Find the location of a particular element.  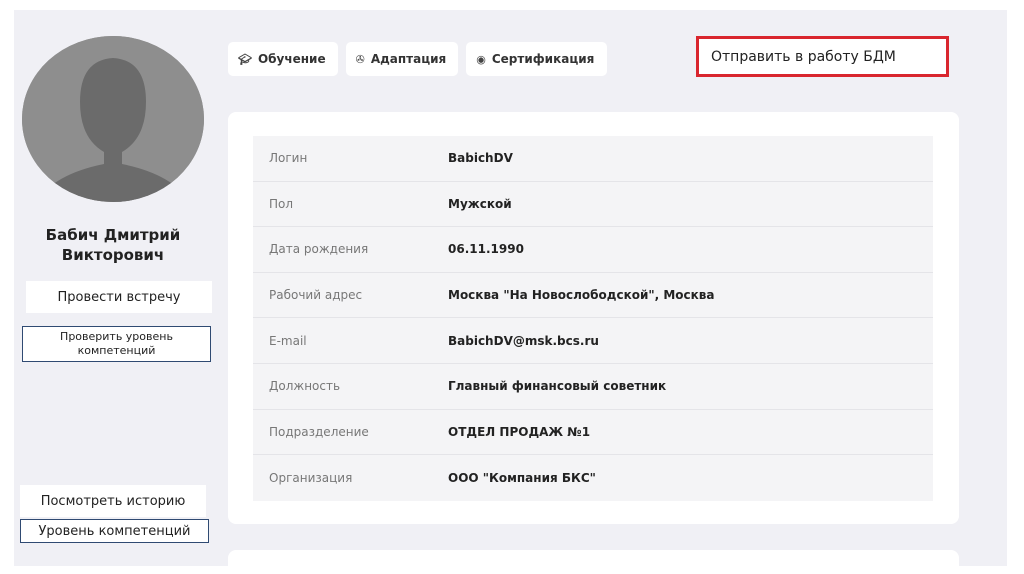

tab-training: 🎓︎ Обучение is located at coordinates (283, 59).